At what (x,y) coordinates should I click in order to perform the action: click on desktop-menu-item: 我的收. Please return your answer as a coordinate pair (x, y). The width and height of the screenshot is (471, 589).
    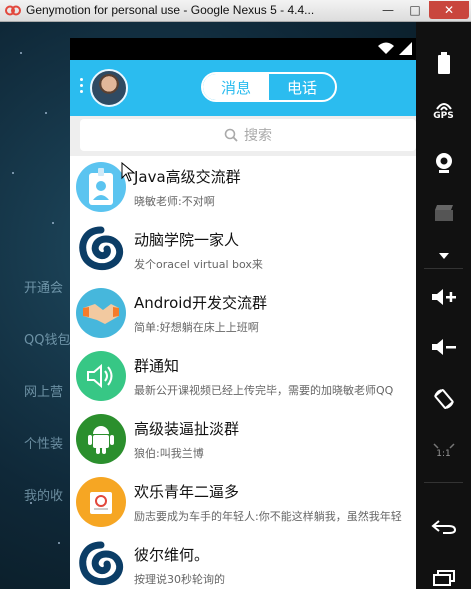
    Looking at the image, I should click on (44, 496).